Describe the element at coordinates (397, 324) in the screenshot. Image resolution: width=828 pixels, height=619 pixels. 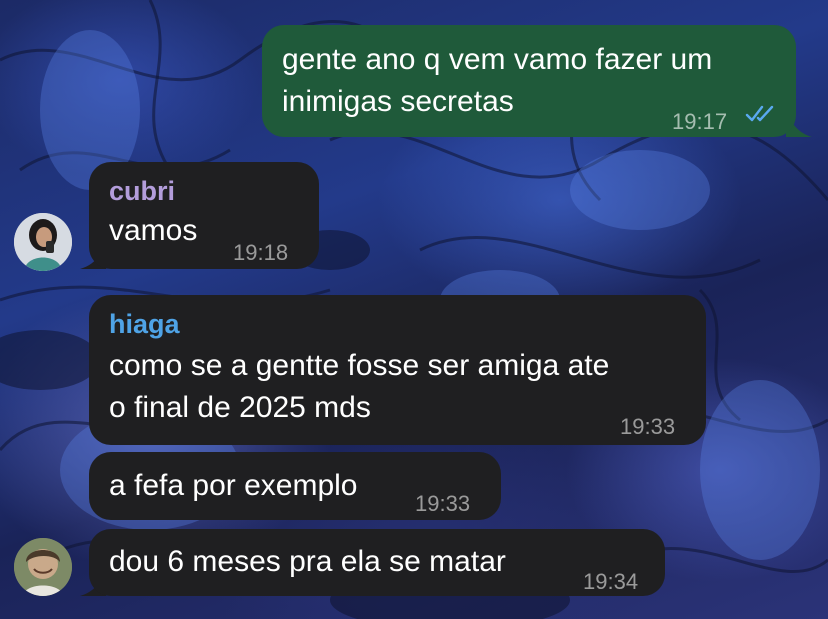
I see `sender-name: hiaga` at that location.